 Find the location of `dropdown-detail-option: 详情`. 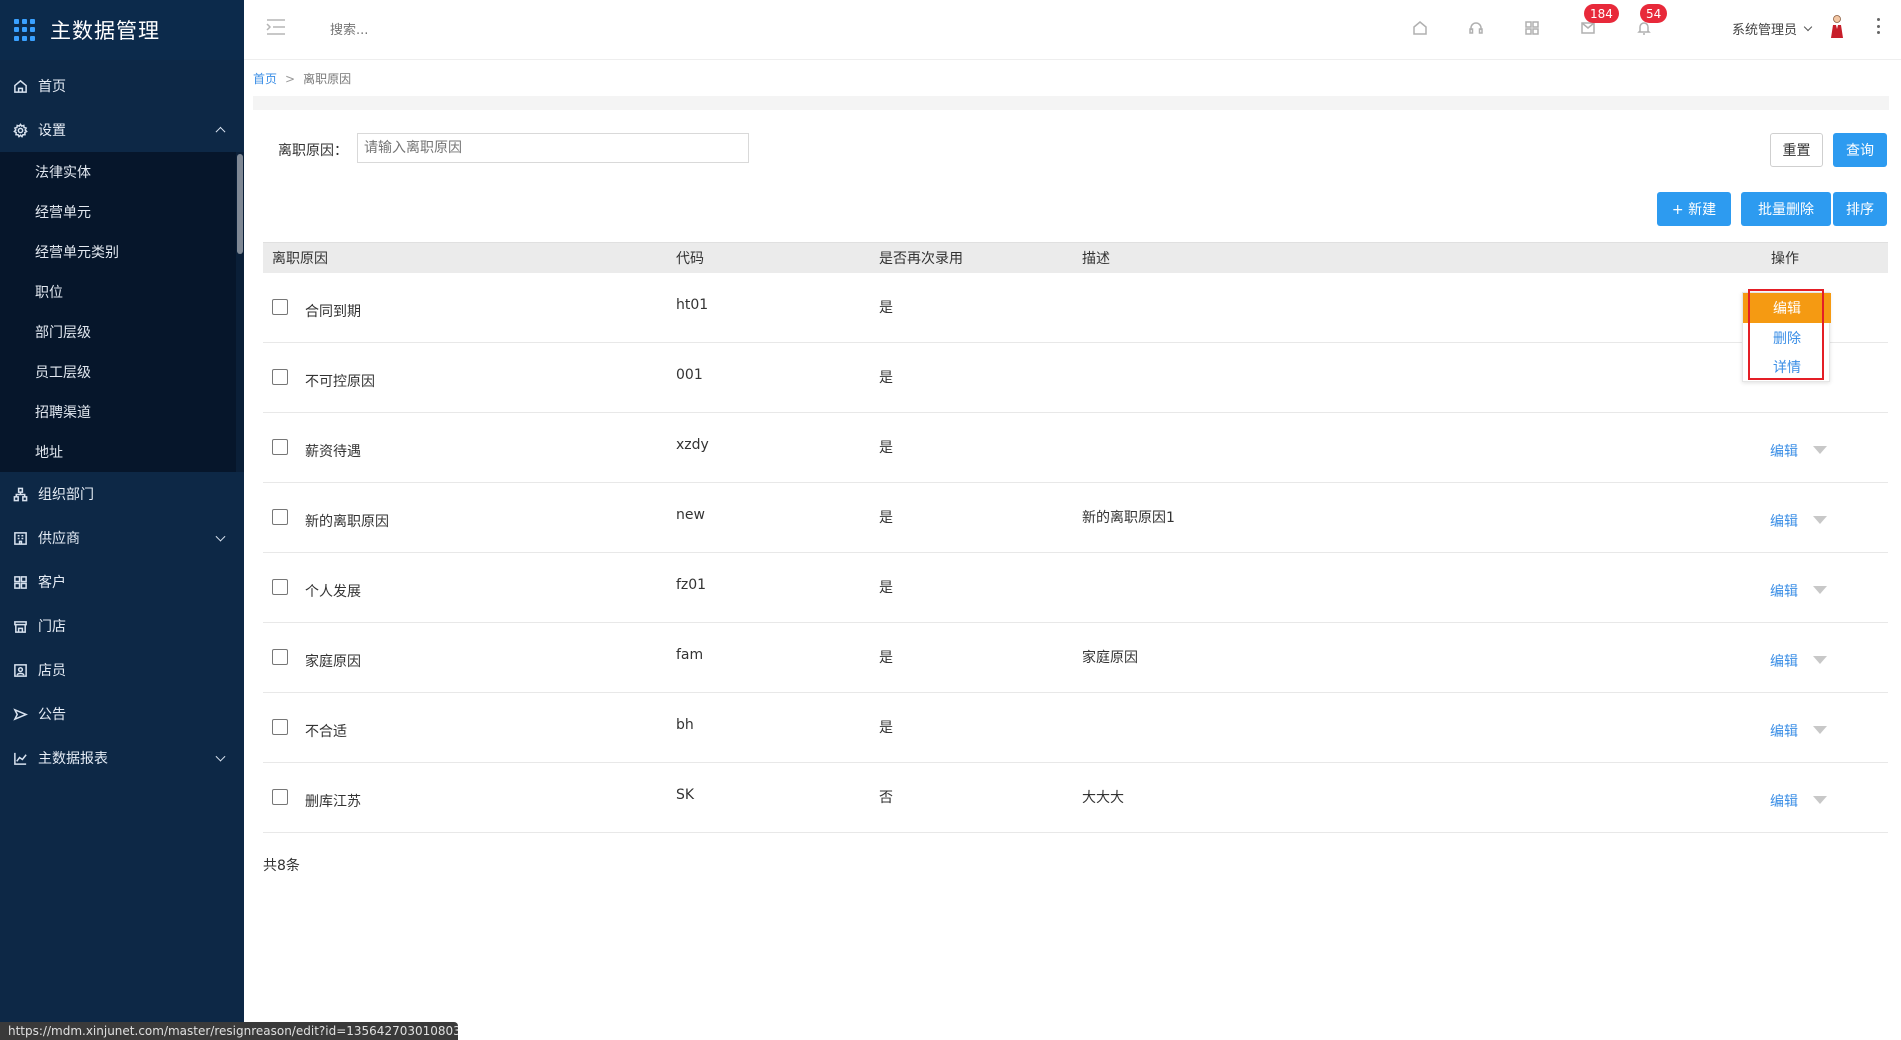

dropdown-detail-option: 详情 is located at coordinates (1787, 367).